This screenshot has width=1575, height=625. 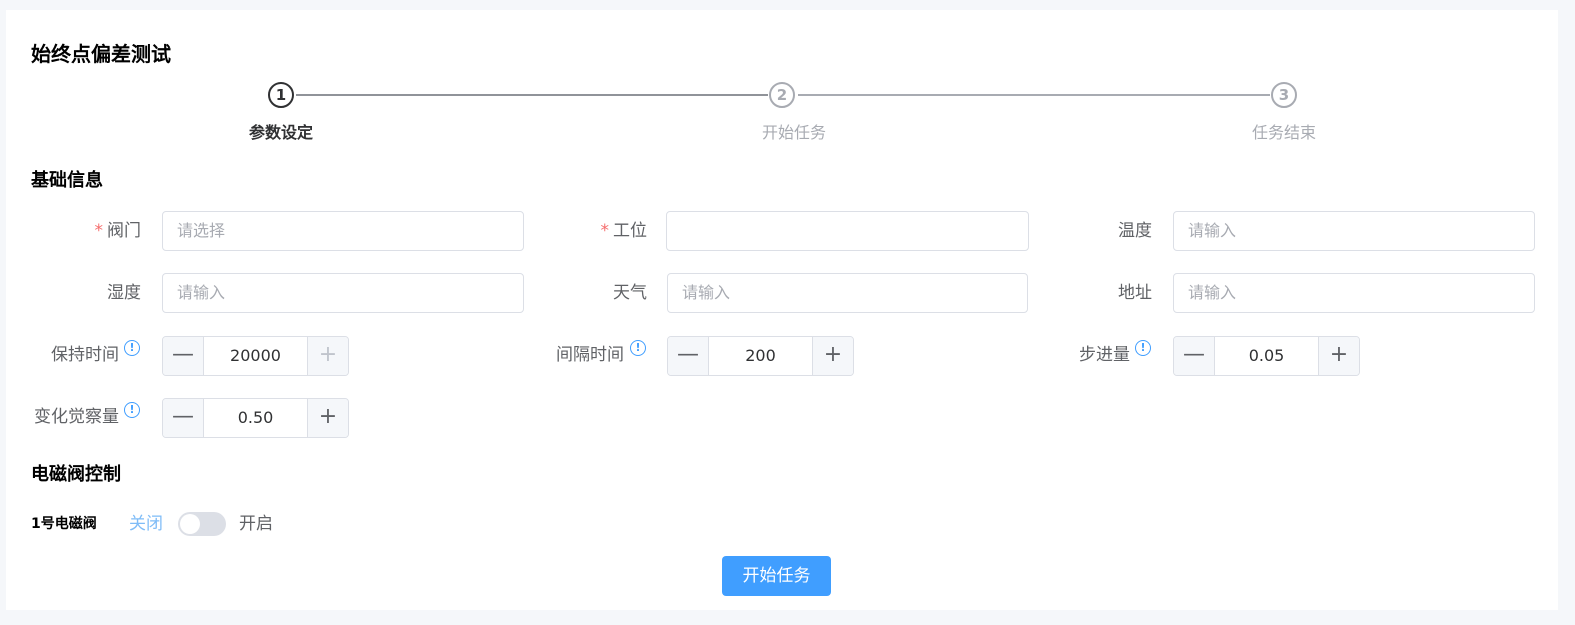 I want to click on change-sensitivity-decrease-button: —, so click(x=183, y=418).